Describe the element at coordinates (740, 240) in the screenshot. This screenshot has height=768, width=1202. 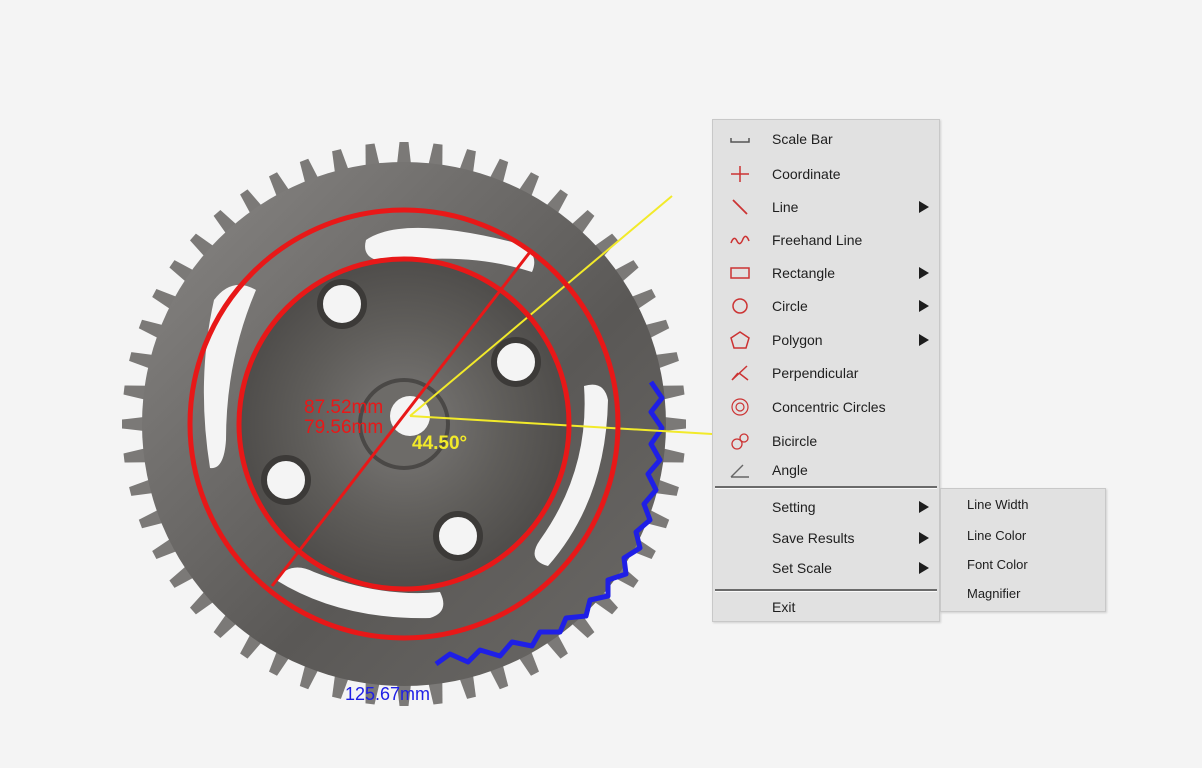
I see `freehand-line-icon` at that location.